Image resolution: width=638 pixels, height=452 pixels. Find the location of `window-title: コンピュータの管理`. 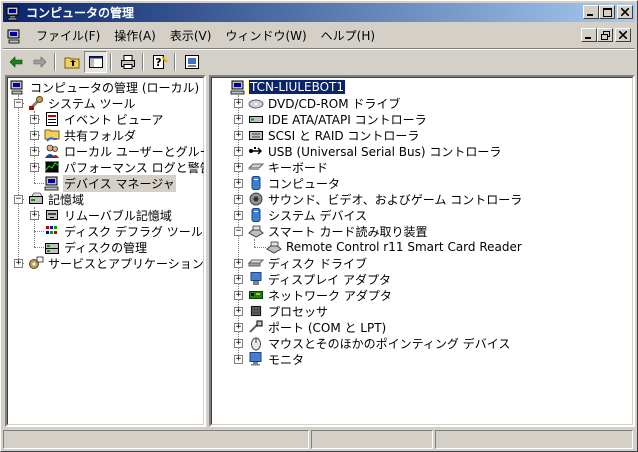

window-title: コンピュータの管理 is located at coordinates (80, 13).